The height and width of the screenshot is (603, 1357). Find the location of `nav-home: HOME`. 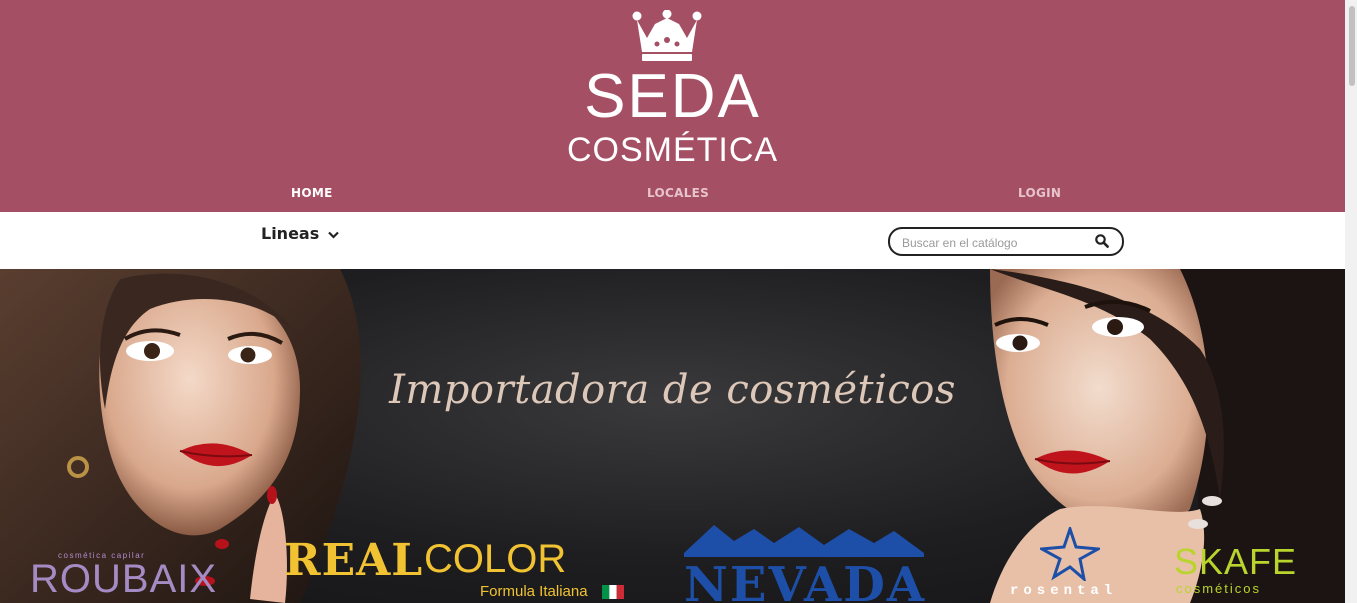

nav-home: HOME is located at coordinates (312, 193).